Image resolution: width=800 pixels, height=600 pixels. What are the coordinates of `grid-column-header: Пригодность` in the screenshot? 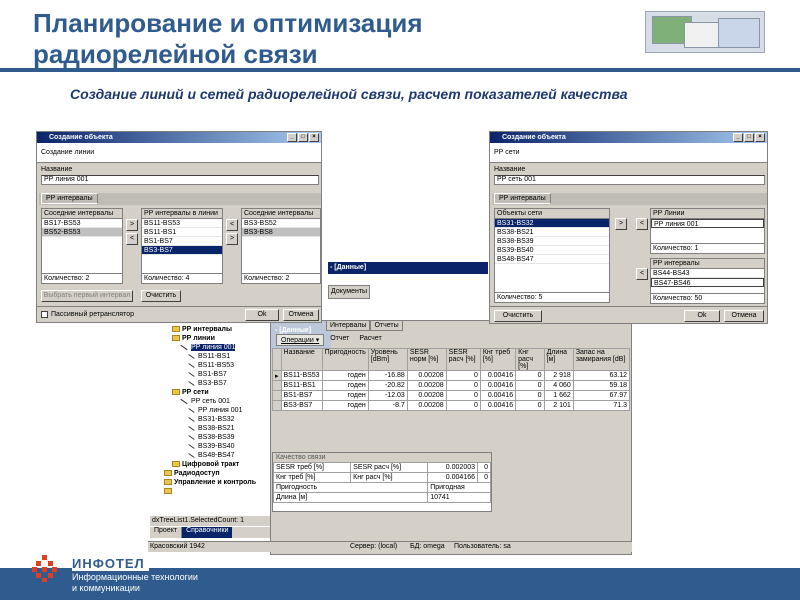 It's located at (345, 359).